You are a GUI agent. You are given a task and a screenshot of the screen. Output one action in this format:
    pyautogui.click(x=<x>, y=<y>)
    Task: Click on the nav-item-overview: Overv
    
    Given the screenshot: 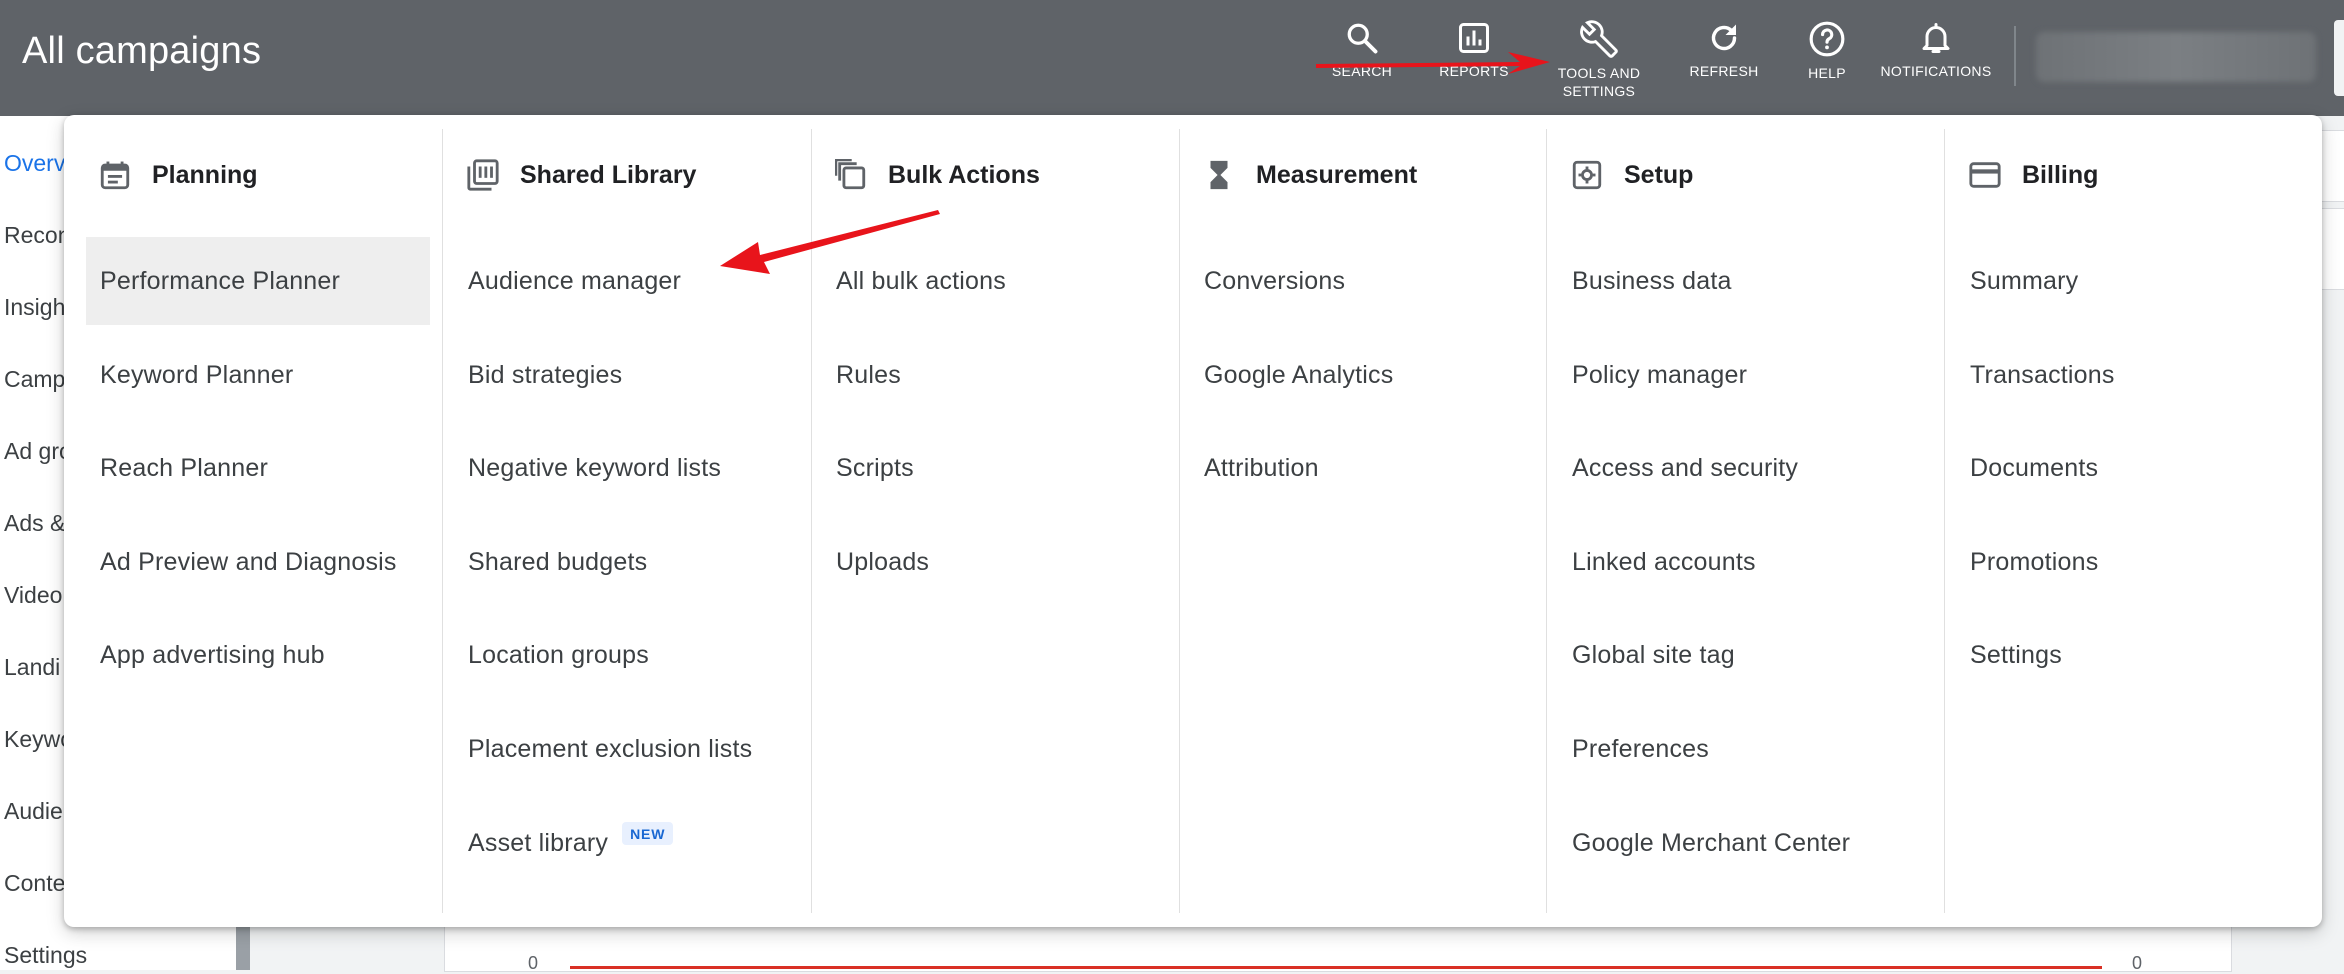 What is the action you would take?
    pyautogui.click(x=34, y=163)
    